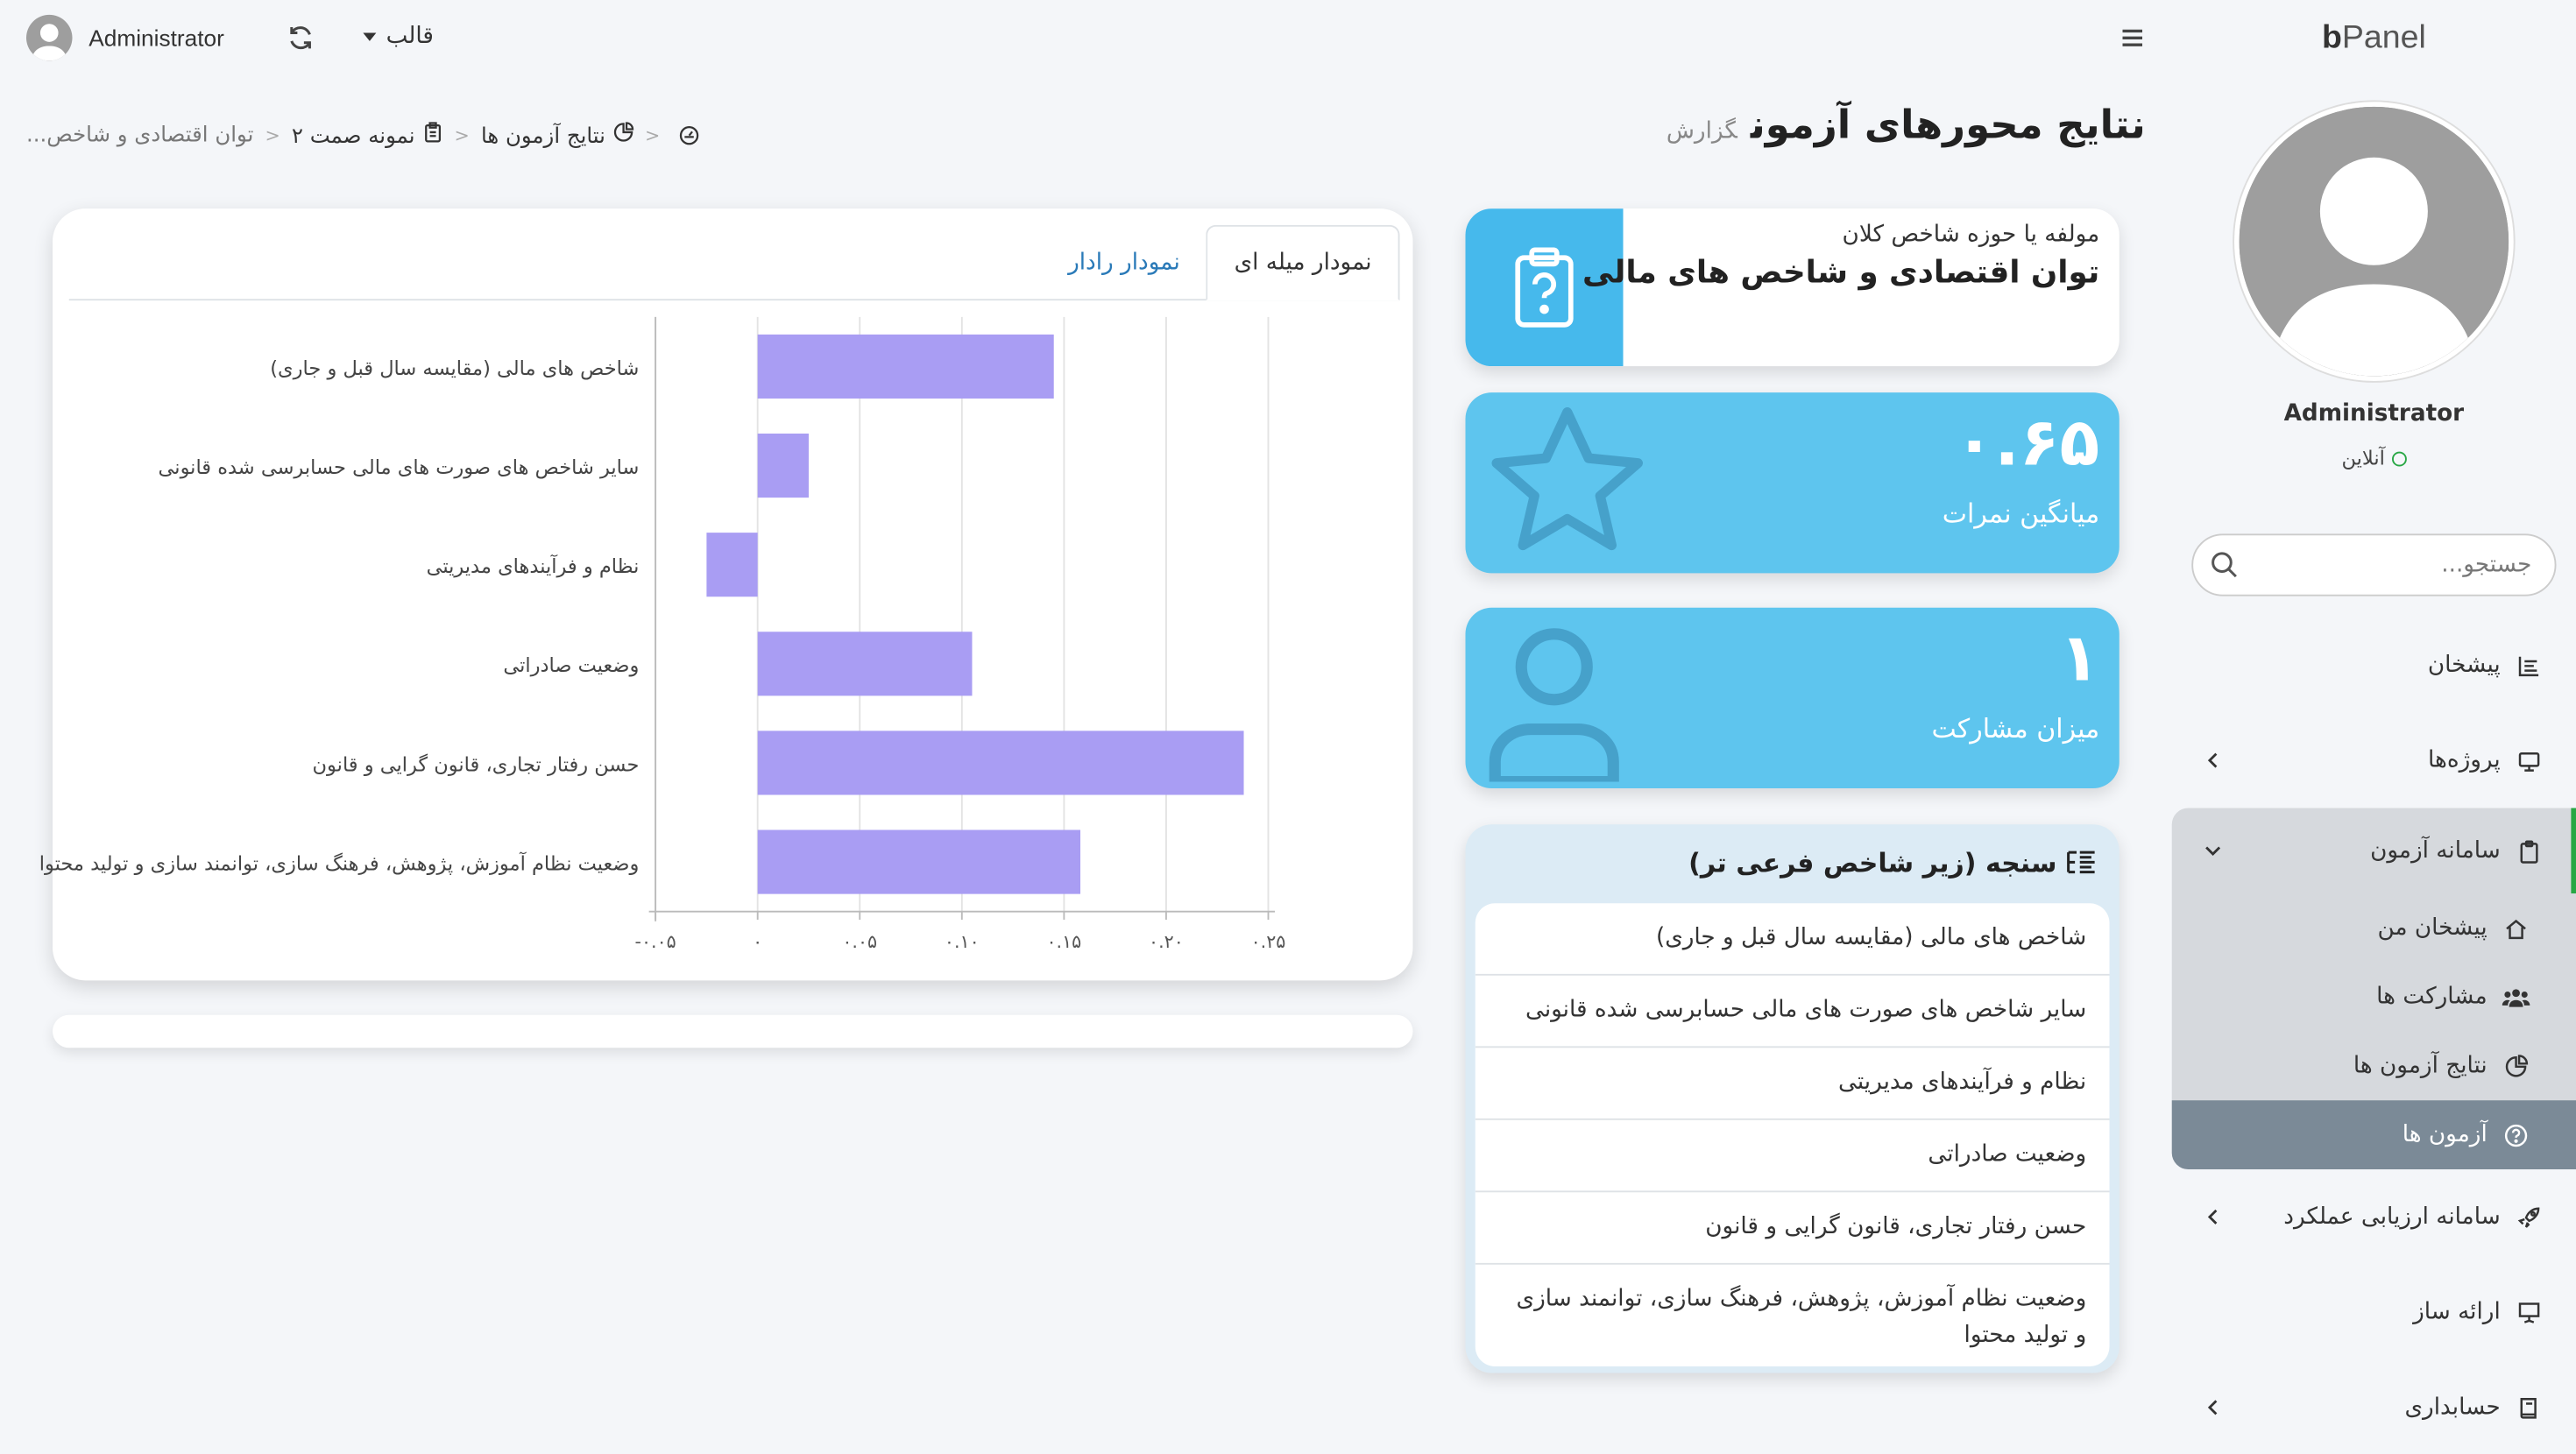 The width and height of the screenshot is (2576, 1454). Describe the element at coordinates (1792, 1084) in the screenshot. I see `list-item: نظام و فرآیندهای مدیریتی` at that location.